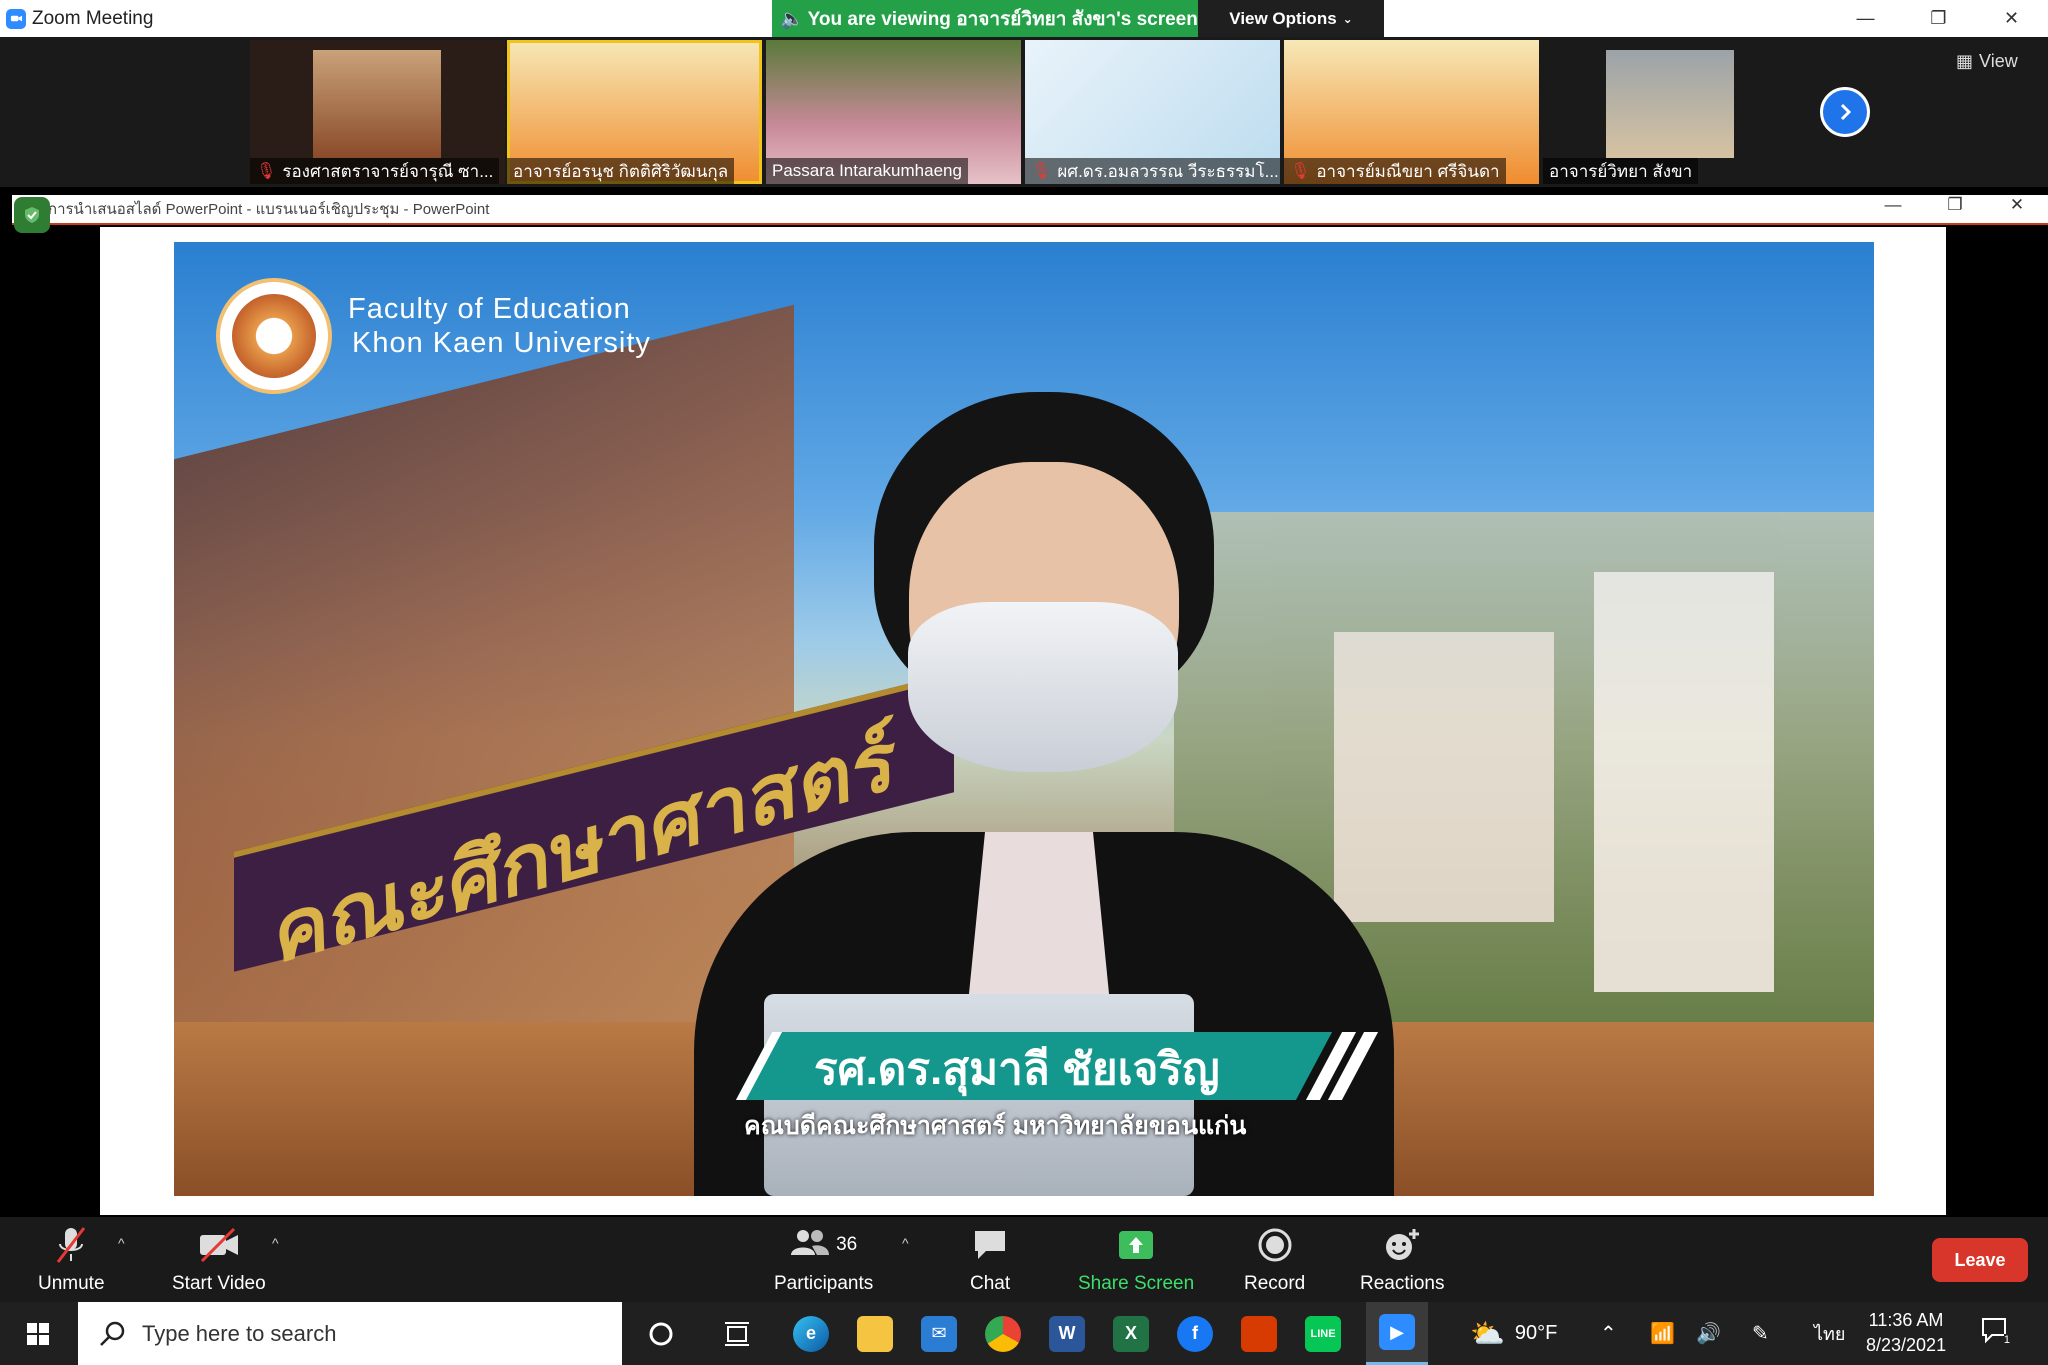 This screenshot has width=2048, height=1365. What do you see at coordinates (377, 104) in the screenshot?
I see `participant-video` at bounding box center [377, 104].